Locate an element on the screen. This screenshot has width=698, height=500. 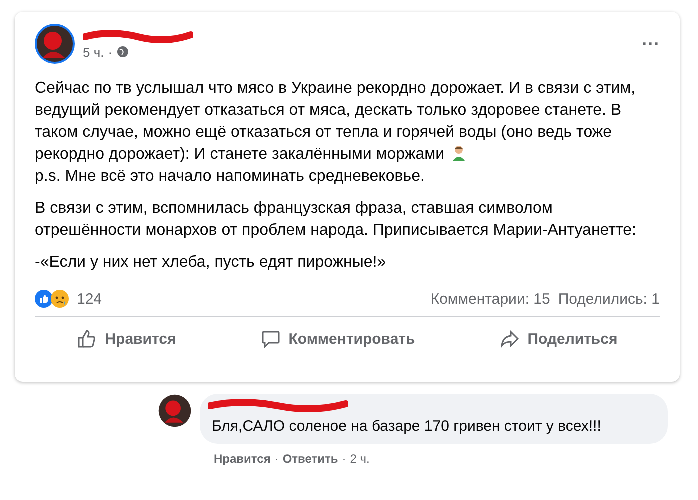
comment-text: Бля,САЛО соленое на базаре 170 гривен стоит у всех!!! is located at coordinates (407, 426).